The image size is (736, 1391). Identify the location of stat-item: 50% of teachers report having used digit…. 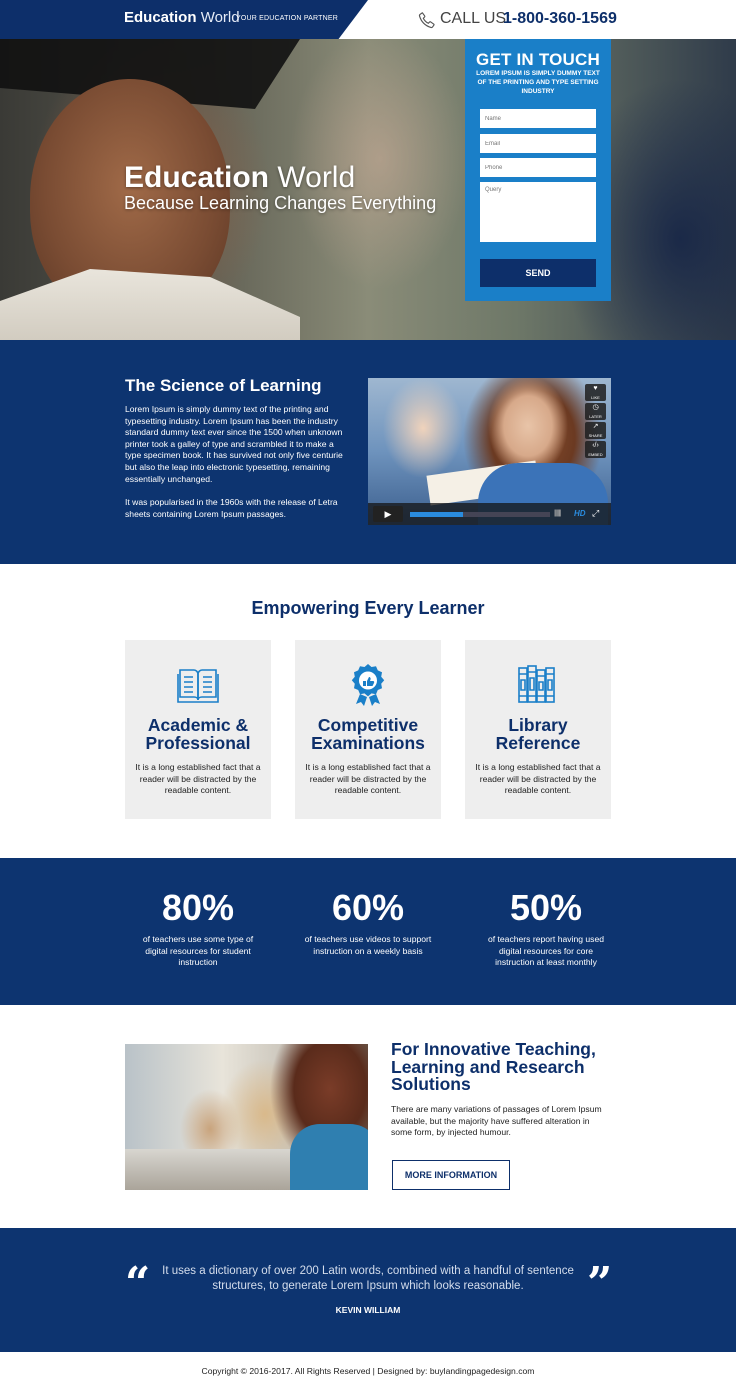
(546, 928).